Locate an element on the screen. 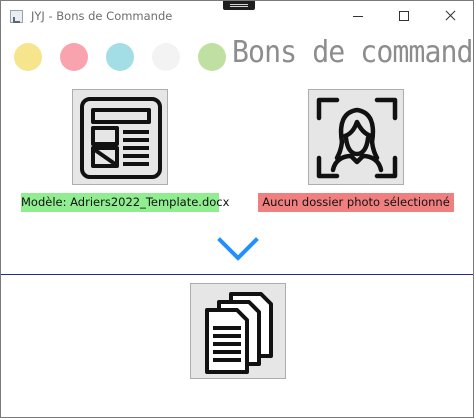 The image size is (474, 418). document-layout-icon is located at coordinates (121, 138).